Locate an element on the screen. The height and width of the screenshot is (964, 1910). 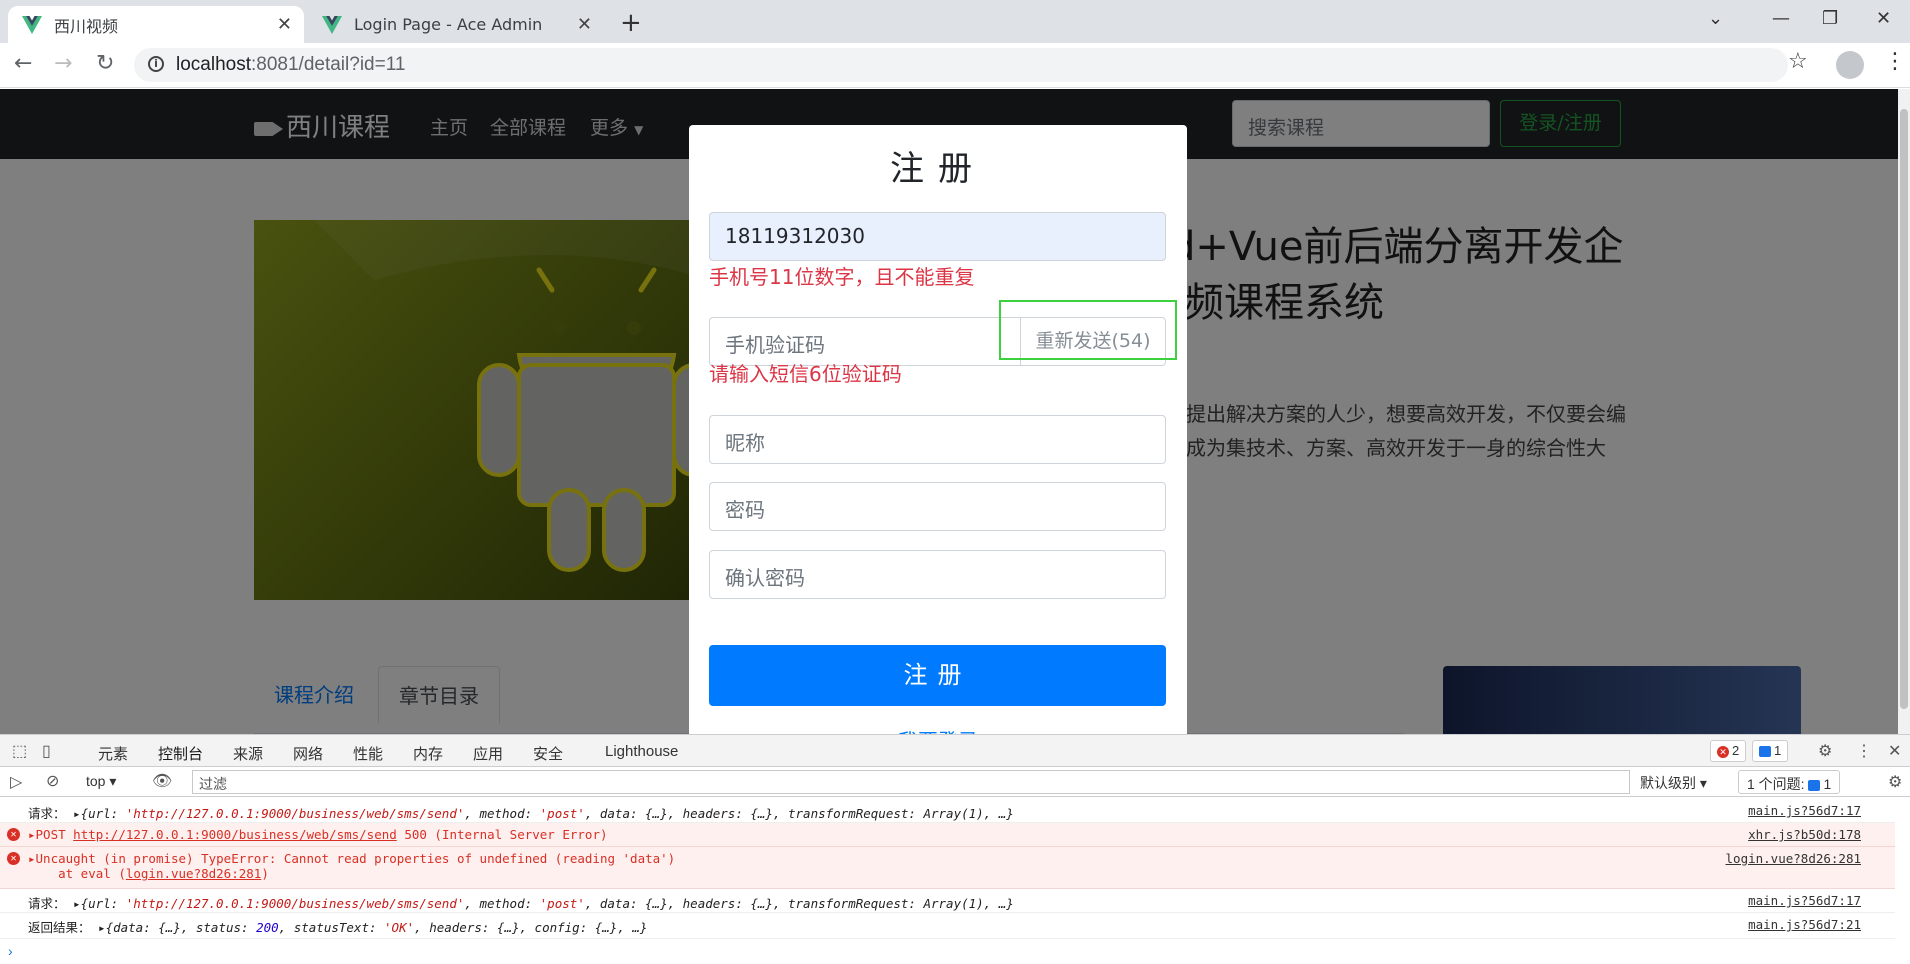
log-source-link: login.vue?8d26:281 is located at coordinates (1793, 858).